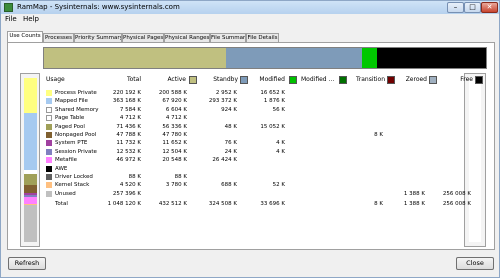  I want to click on usage-label: Process Private, so click(76, 93).